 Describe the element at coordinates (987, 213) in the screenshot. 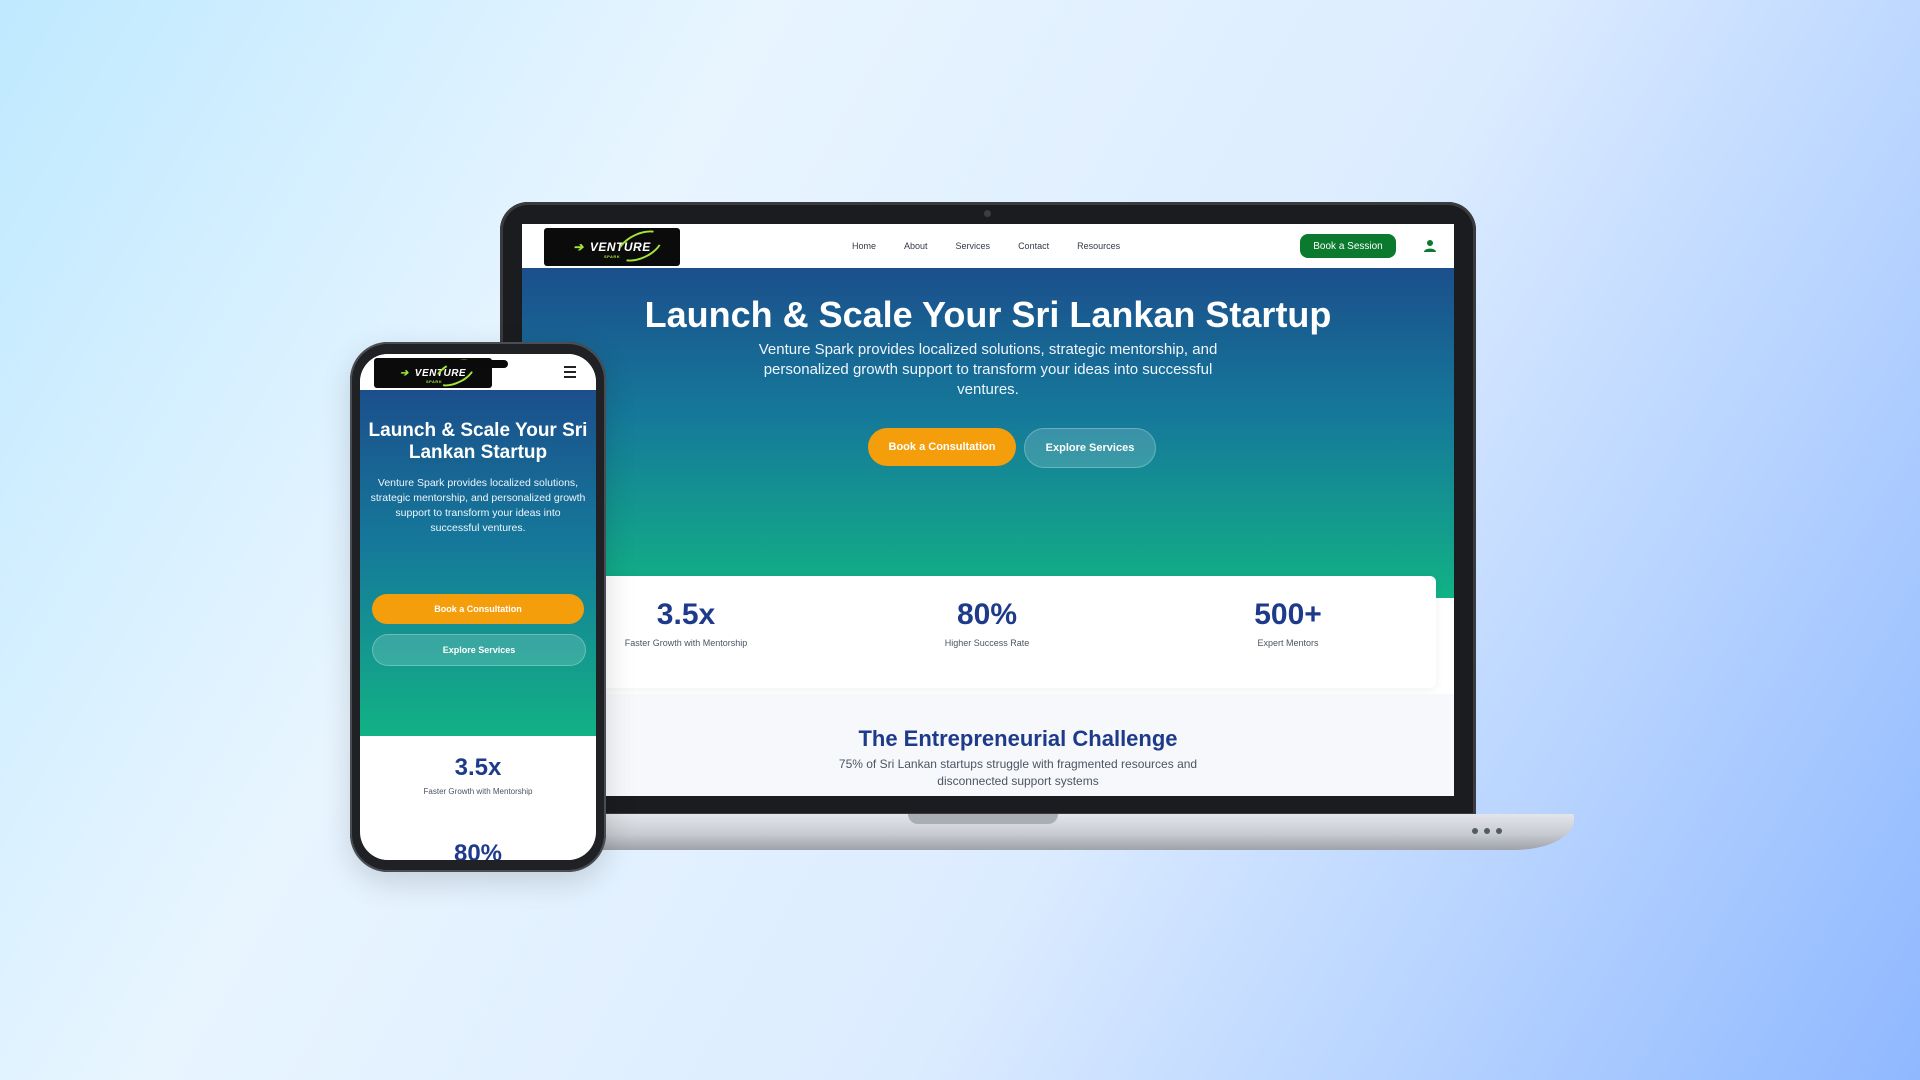

I see `camera-icon` at that location.